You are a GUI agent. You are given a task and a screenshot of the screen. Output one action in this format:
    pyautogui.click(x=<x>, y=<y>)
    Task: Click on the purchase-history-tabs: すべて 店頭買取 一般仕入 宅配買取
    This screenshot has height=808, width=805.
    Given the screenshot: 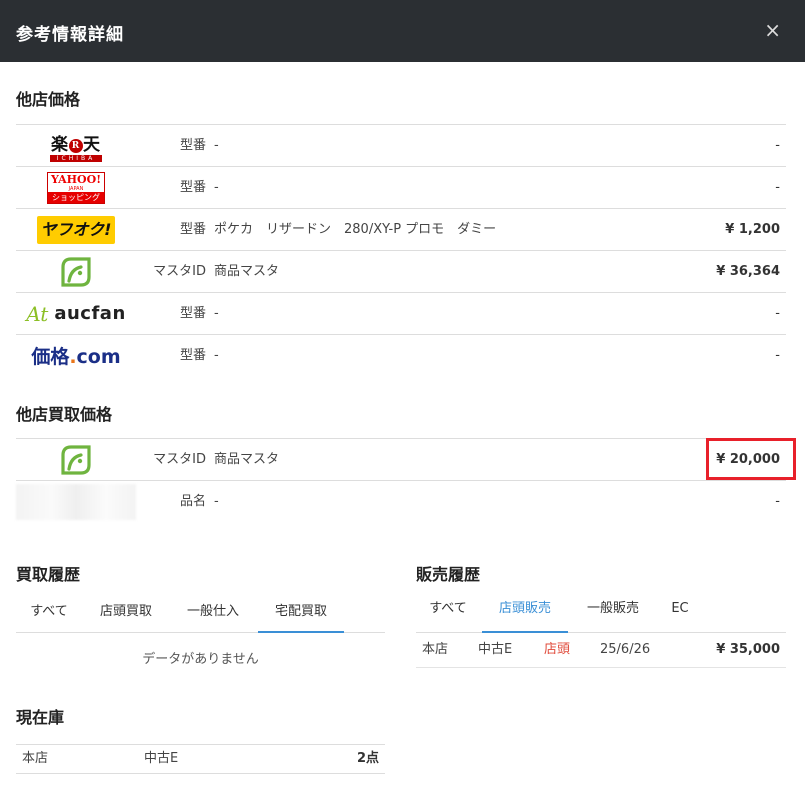 What is the action you would take?
    pyautogui.click(x=200, y=613)
    